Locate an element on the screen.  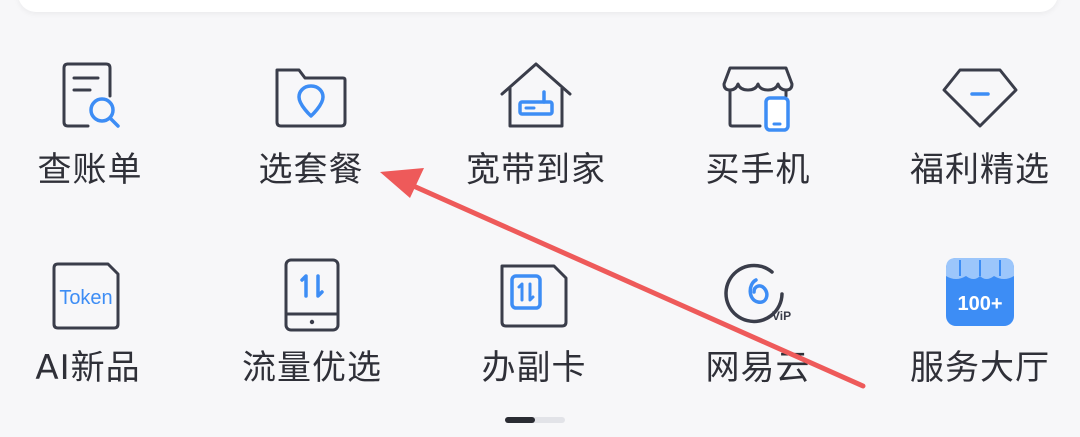
grid-item-ai: Token AI新品 is located at coordinates (98, 322).